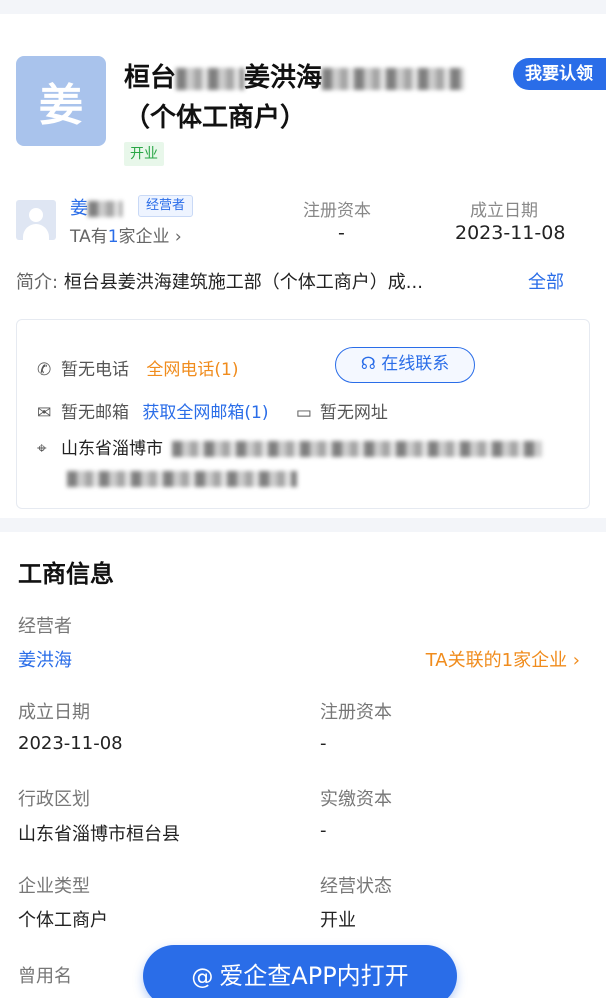 The image size is (606, 998). Describe the element at coordinates (356, 886) in the screenshot. I see `operating-status-label: 经营状态` at that location.